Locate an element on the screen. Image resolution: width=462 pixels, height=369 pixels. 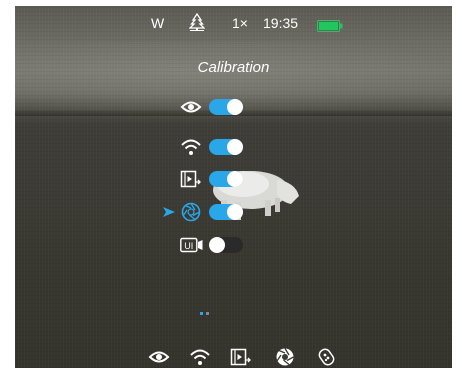
zoom-indicator: 1× is located at coordinates (240, 23).